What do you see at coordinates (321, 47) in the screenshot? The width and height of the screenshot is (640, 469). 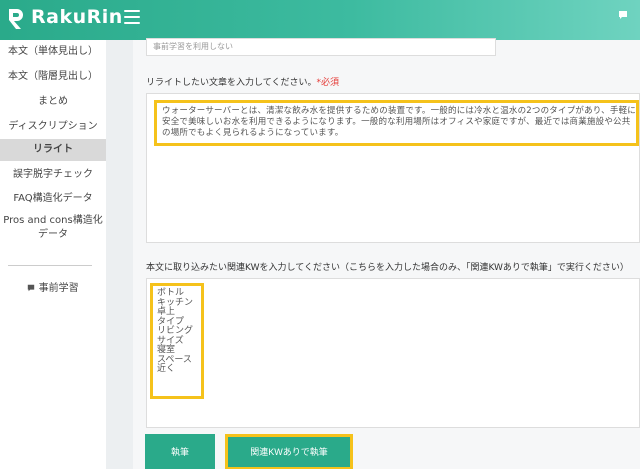 I see `prelearning-select: 事前学習を利用しない` at bounding box center [321, 47].